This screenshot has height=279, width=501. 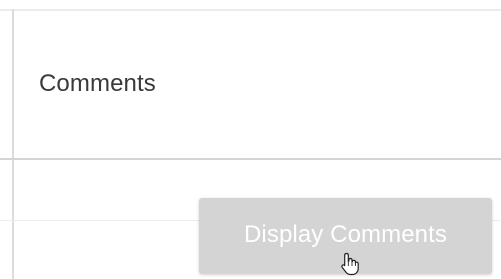 I want to click on comments-section-title: Comments, so click(x=97, y=83).